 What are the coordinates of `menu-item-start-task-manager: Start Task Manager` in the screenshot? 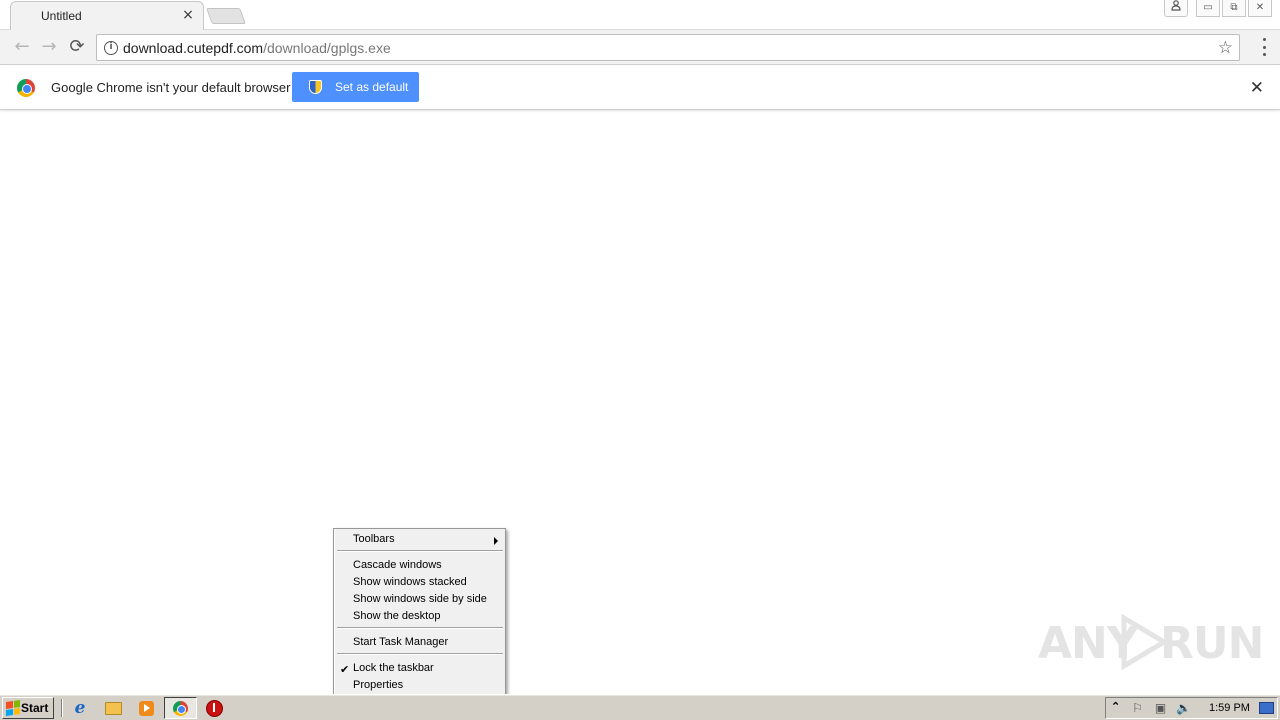 It's located at (419, 642).